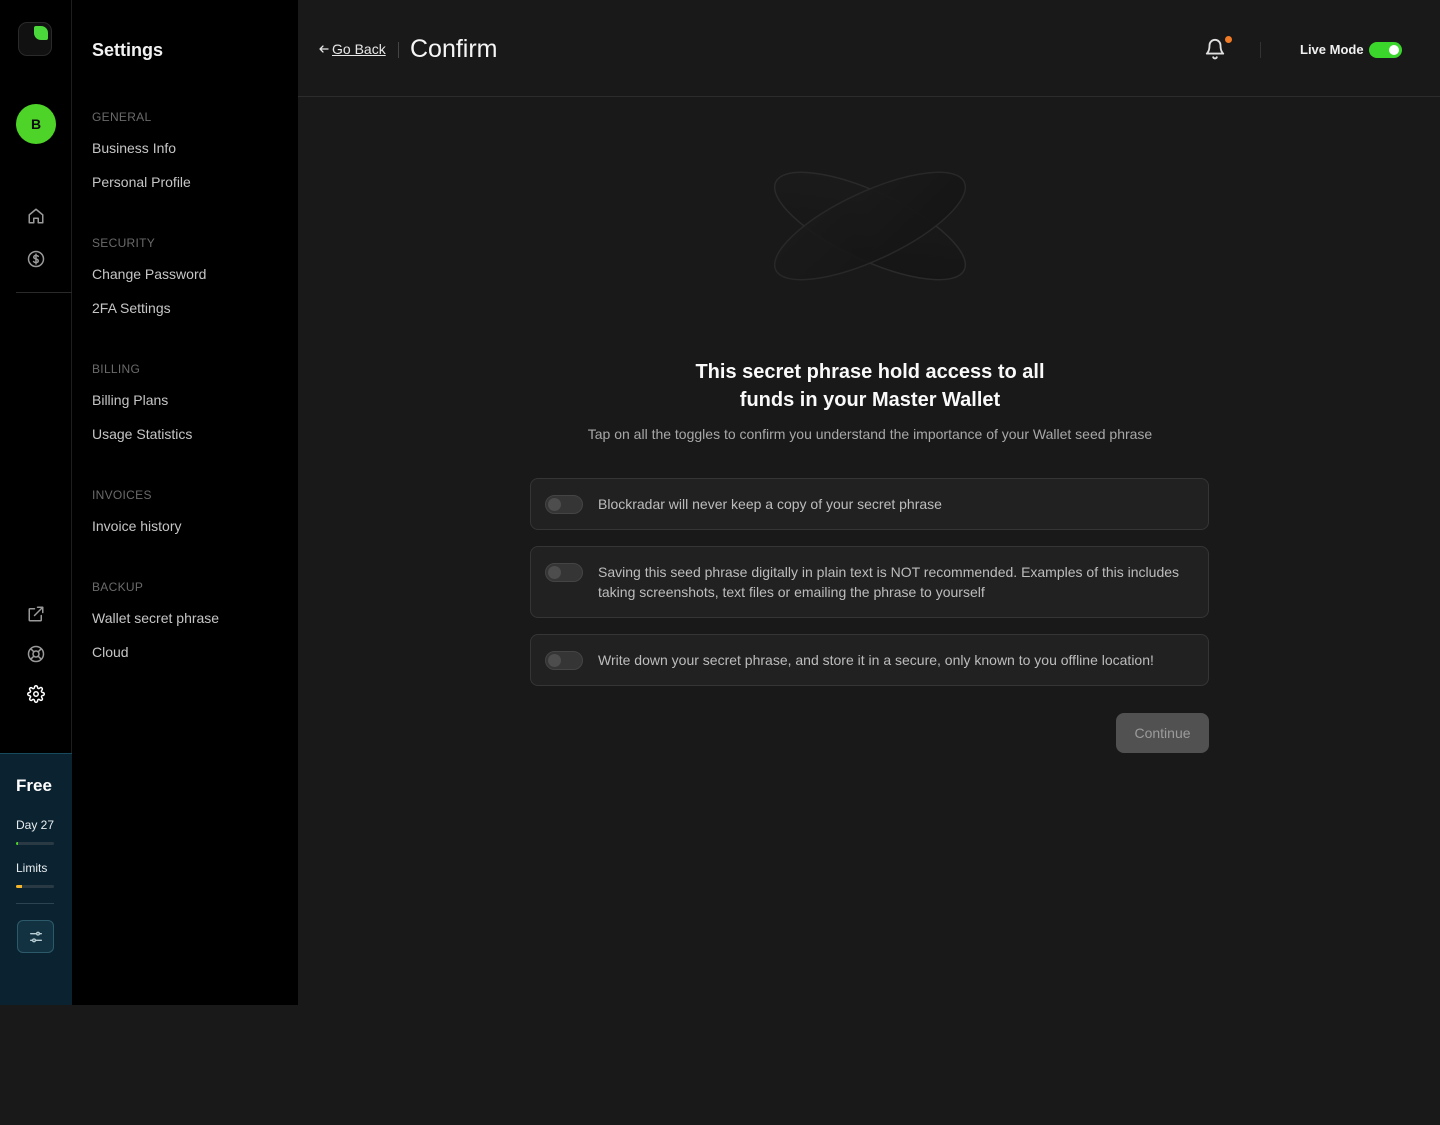 Image resolution: width=1440 pixels, height=1125 pixels. Describe the element at coordinates (870, 226) in the screenshot. I see `orbit-illustration` at that location.